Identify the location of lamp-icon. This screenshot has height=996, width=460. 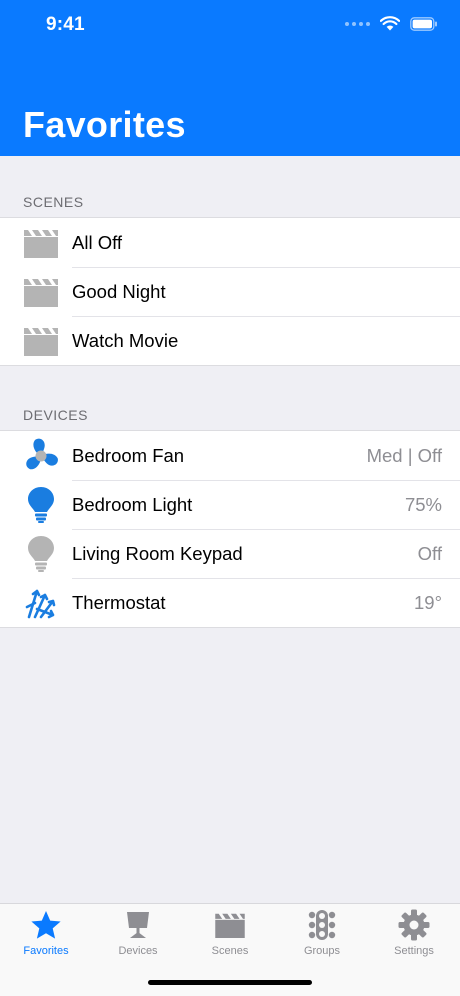
(138, 925).